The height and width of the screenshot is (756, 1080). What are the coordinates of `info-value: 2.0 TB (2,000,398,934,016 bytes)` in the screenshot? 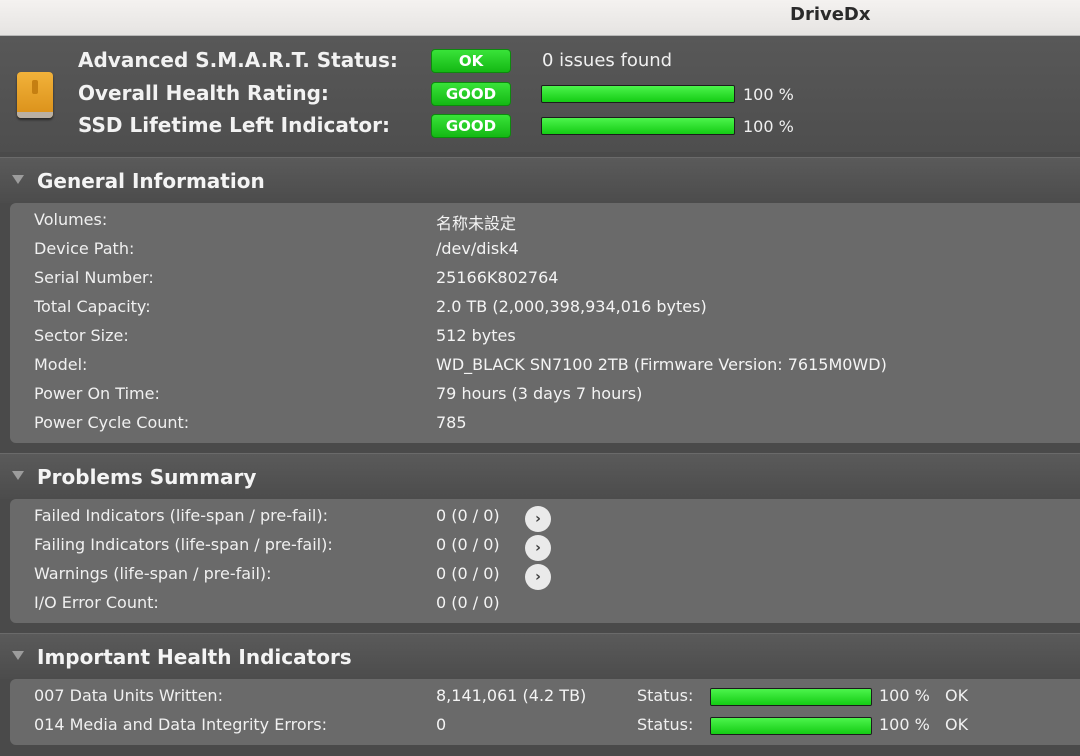 It's located at (571, 306).